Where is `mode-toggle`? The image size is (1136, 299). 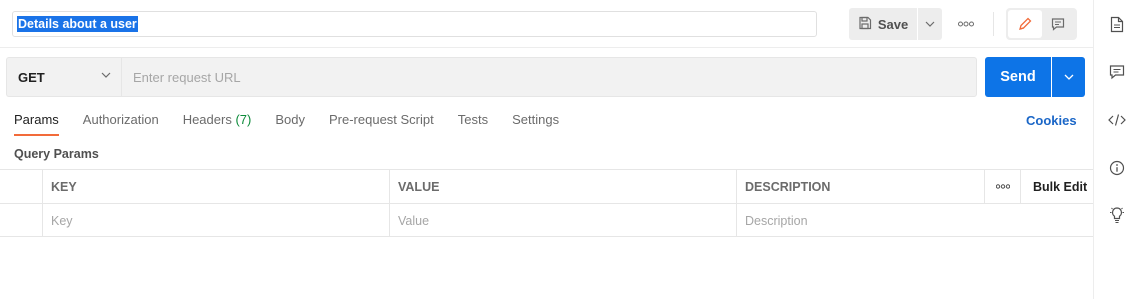
mode-toggle is located at coordinates (1041, 24).